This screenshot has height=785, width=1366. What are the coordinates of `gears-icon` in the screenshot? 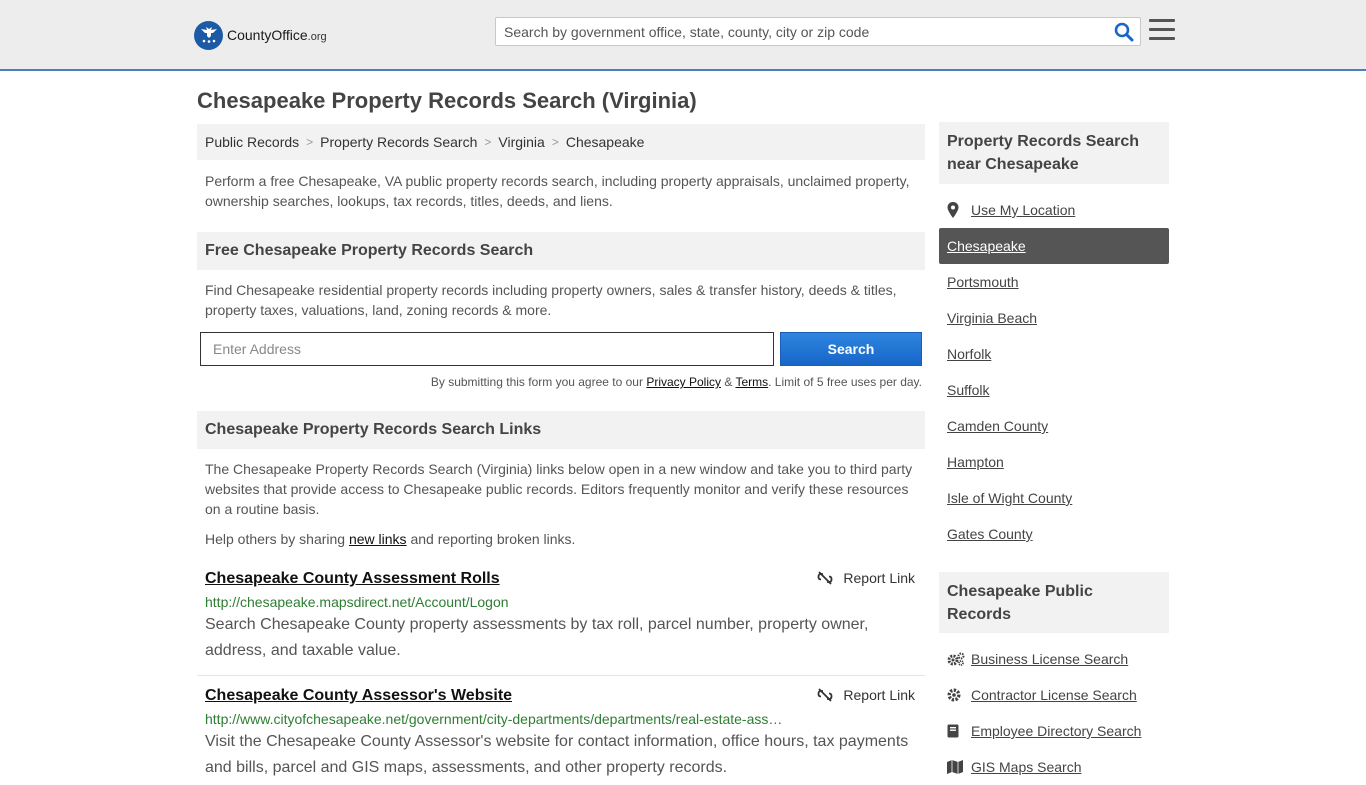 It's located at (956, 659).